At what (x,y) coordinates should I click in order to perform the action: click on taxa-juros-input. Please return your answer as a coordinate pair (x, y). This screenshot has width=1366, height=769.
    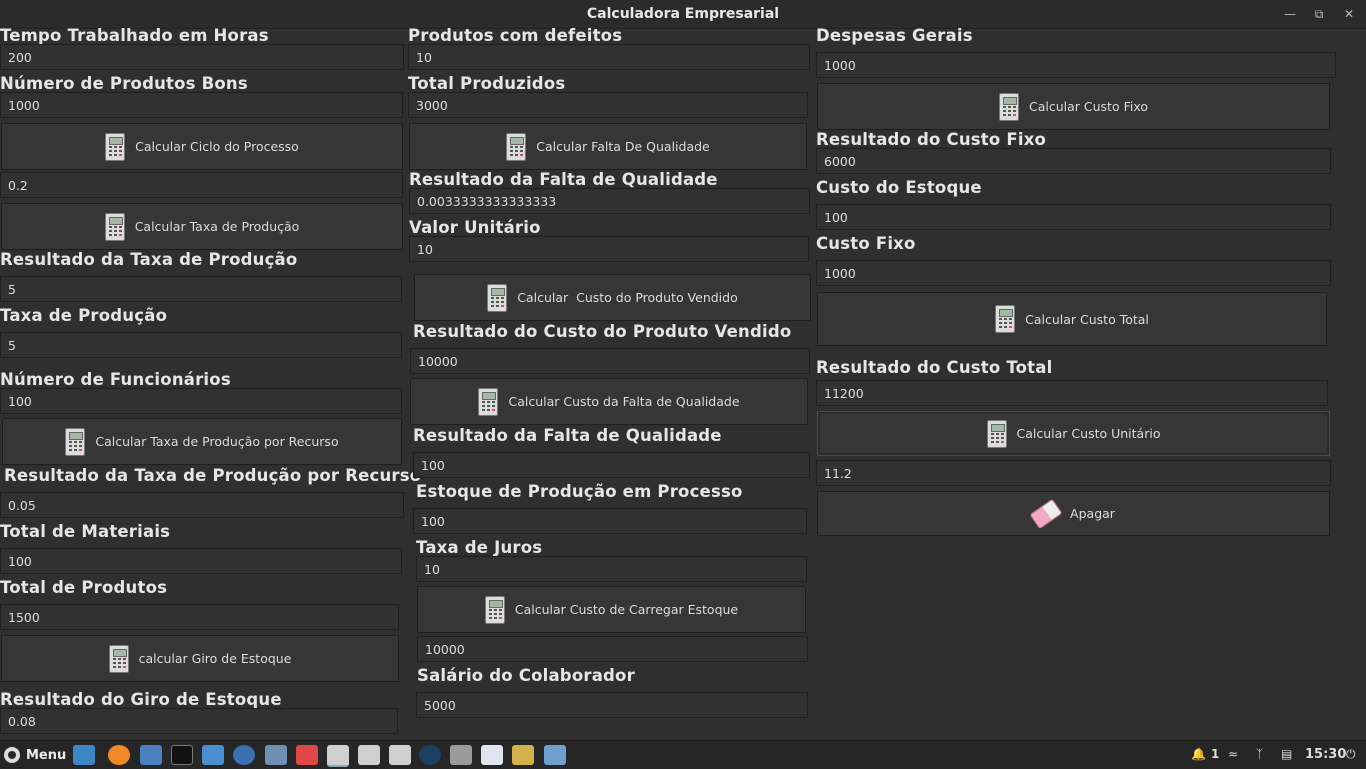
    Looking at the image, I should click on (611, 569).